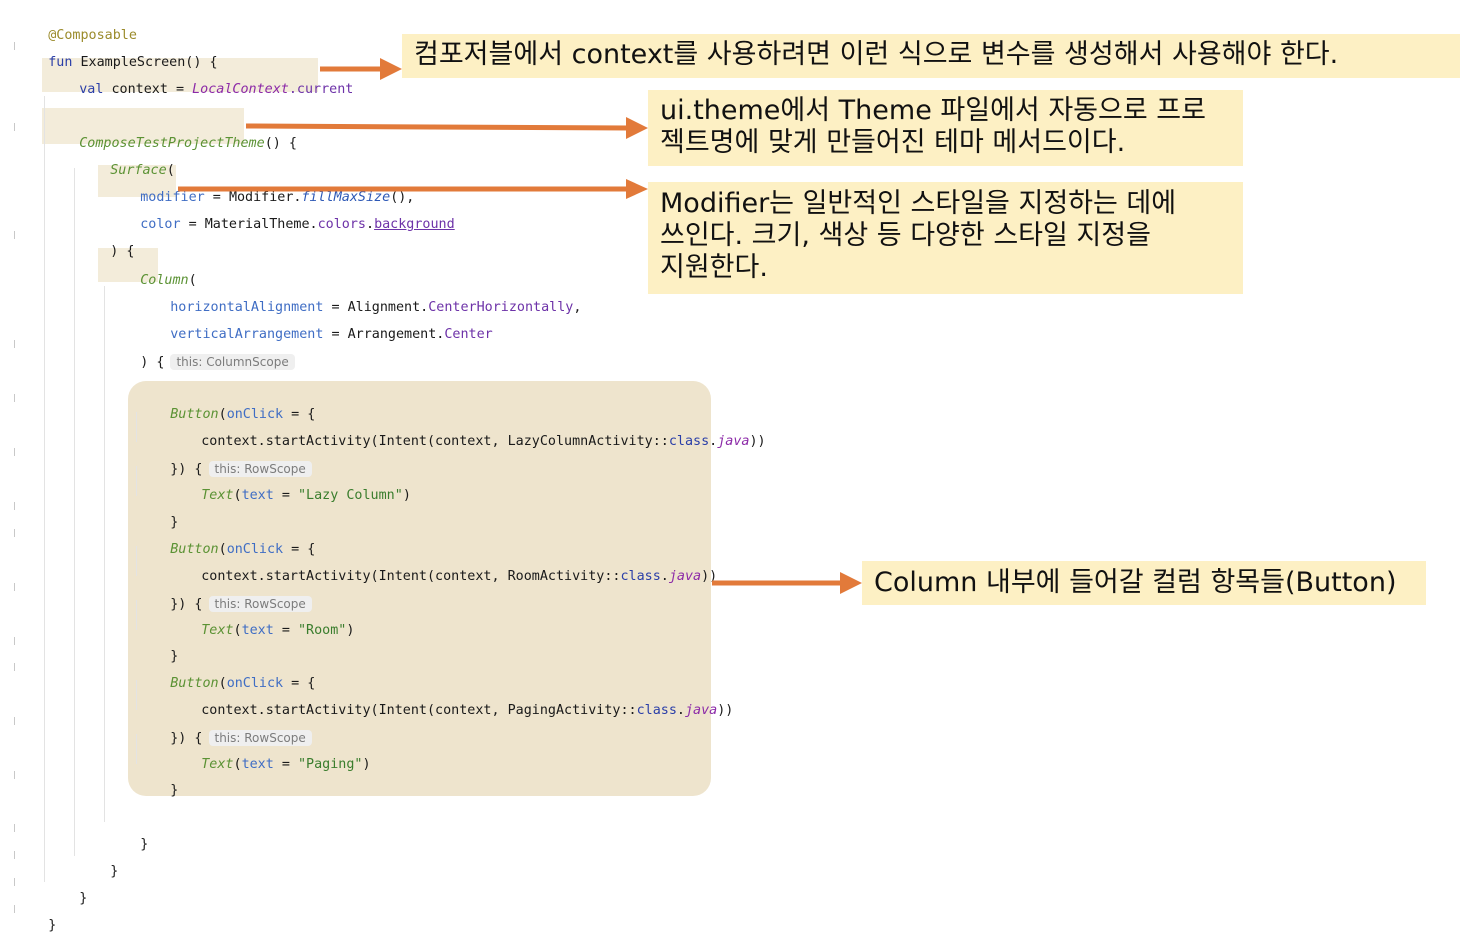 The height and width of the screenshot is (950, 1472). What do you see at coordinates (637, 189) in the screenshot?
I see `arrow-modifier-head` at bounding box center [637, 189].